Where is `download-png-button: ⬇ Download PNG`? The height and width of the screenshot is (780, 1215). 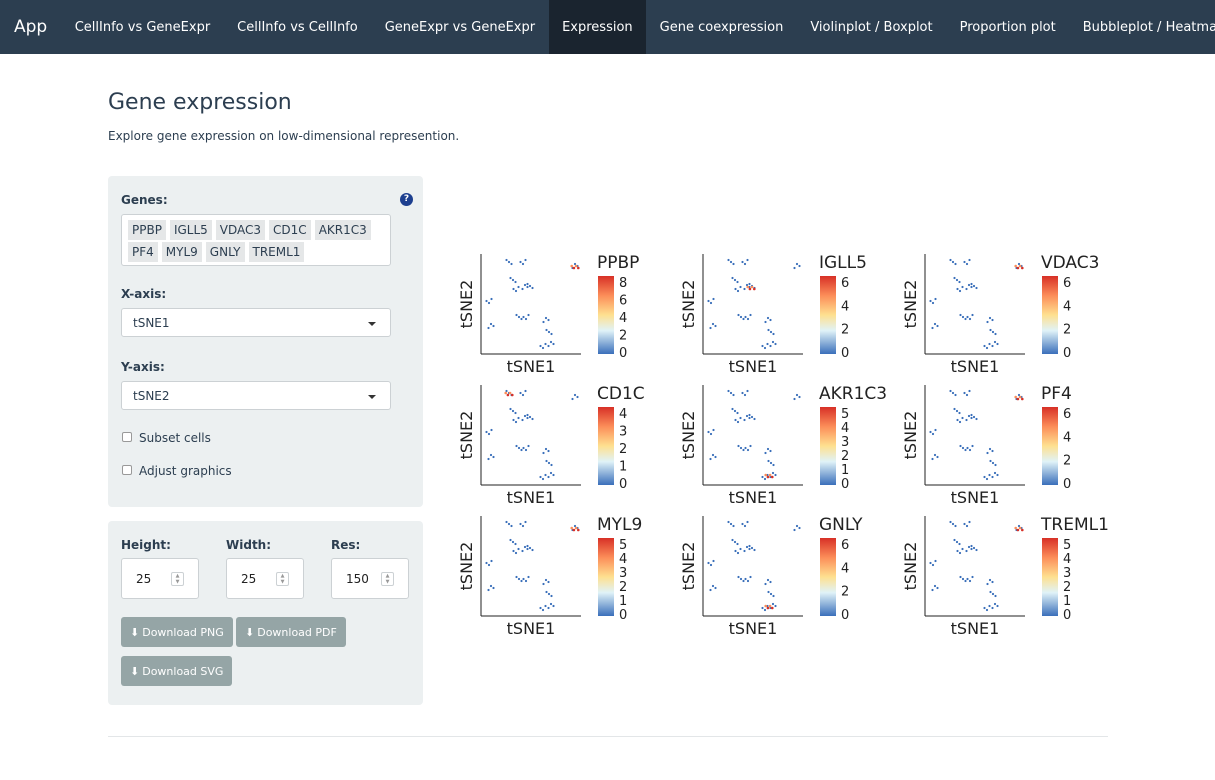 download-png-button: ⬇ Download PNG is located at coordinates (177, 632).